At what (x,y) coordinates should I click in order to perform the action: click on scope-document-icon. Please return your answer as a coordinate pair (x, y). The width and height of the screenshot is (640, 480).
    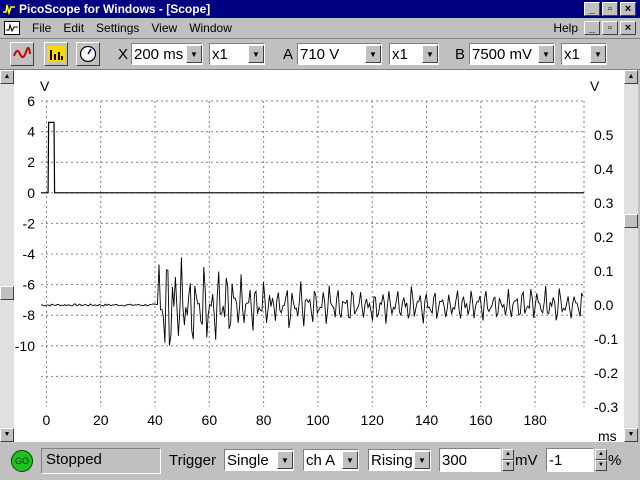
    Looking at the image, I should click on (12, 28).